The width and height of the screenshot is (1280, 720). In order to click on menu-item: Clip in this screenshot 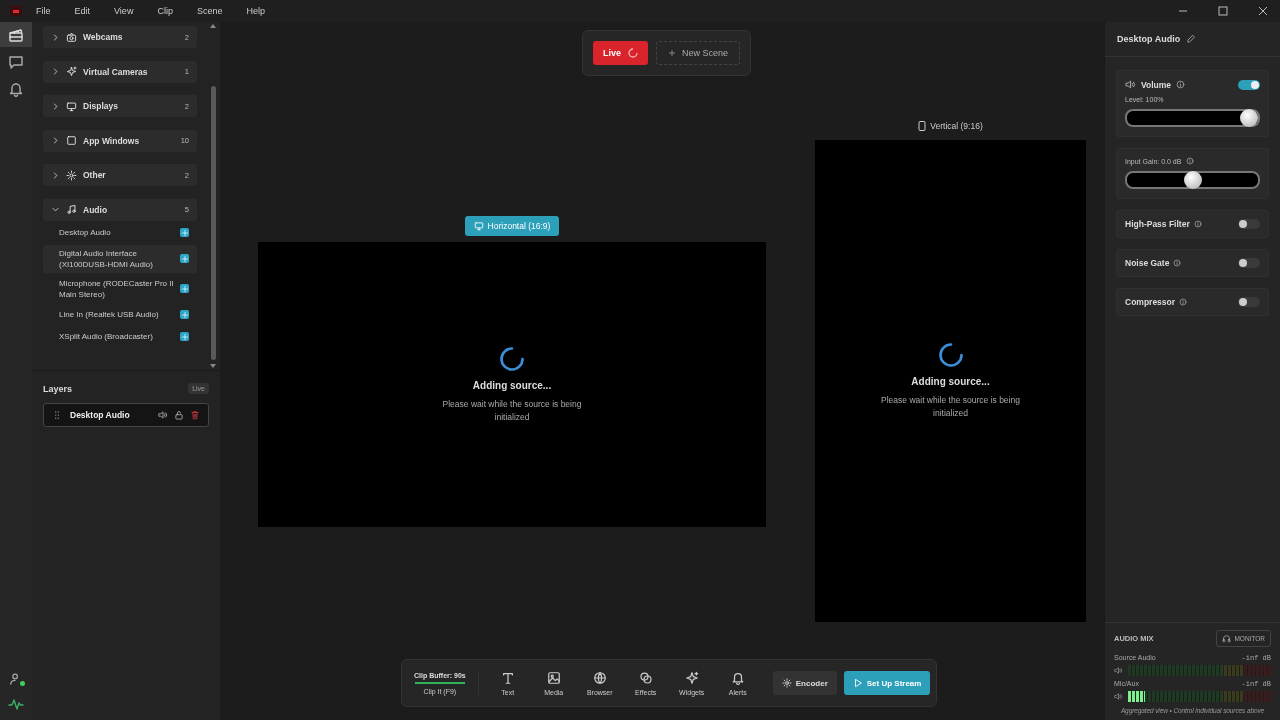, I will do `click(165, 11)`.